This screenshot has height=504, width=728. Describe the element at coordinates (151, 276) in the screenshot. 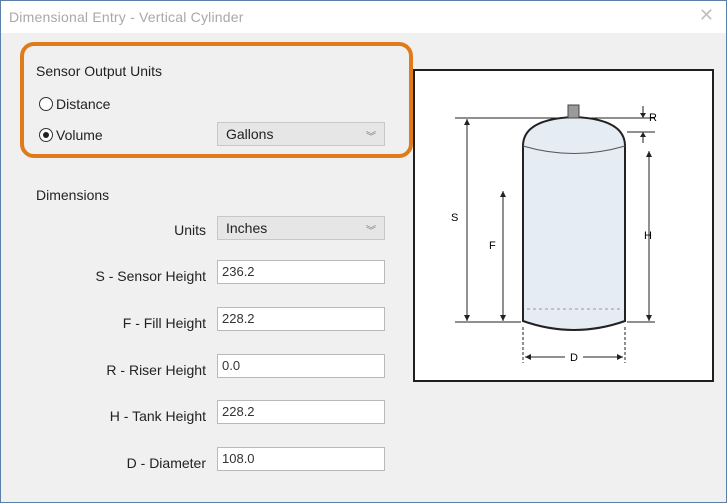

I see `sensor-height-label: S - Sensor Height` at that location.